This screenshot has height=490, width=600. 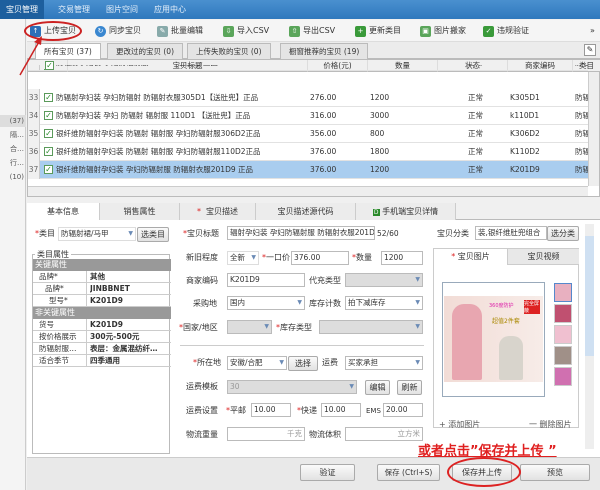 What do you see at coordinates (403, 410) in the screenshot?
I see `ems-fee-input: 20.00` at bounding box center [403, 410].